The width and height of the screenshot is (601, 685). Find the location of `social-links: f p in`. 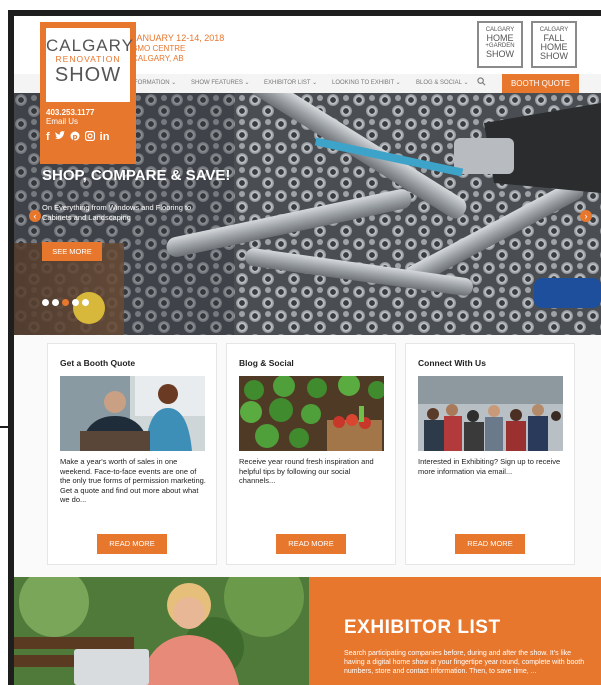

social-links: f p in is located at coordinates (78, 137).